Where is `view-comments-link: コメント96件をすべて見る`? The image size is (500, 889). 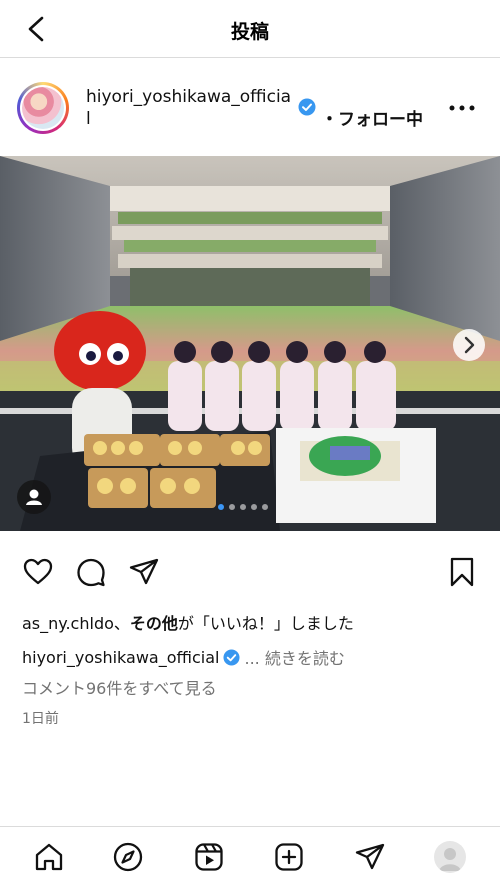 view-comments-link: コメント96件をすべて見る is located at coordinates (119, 687).